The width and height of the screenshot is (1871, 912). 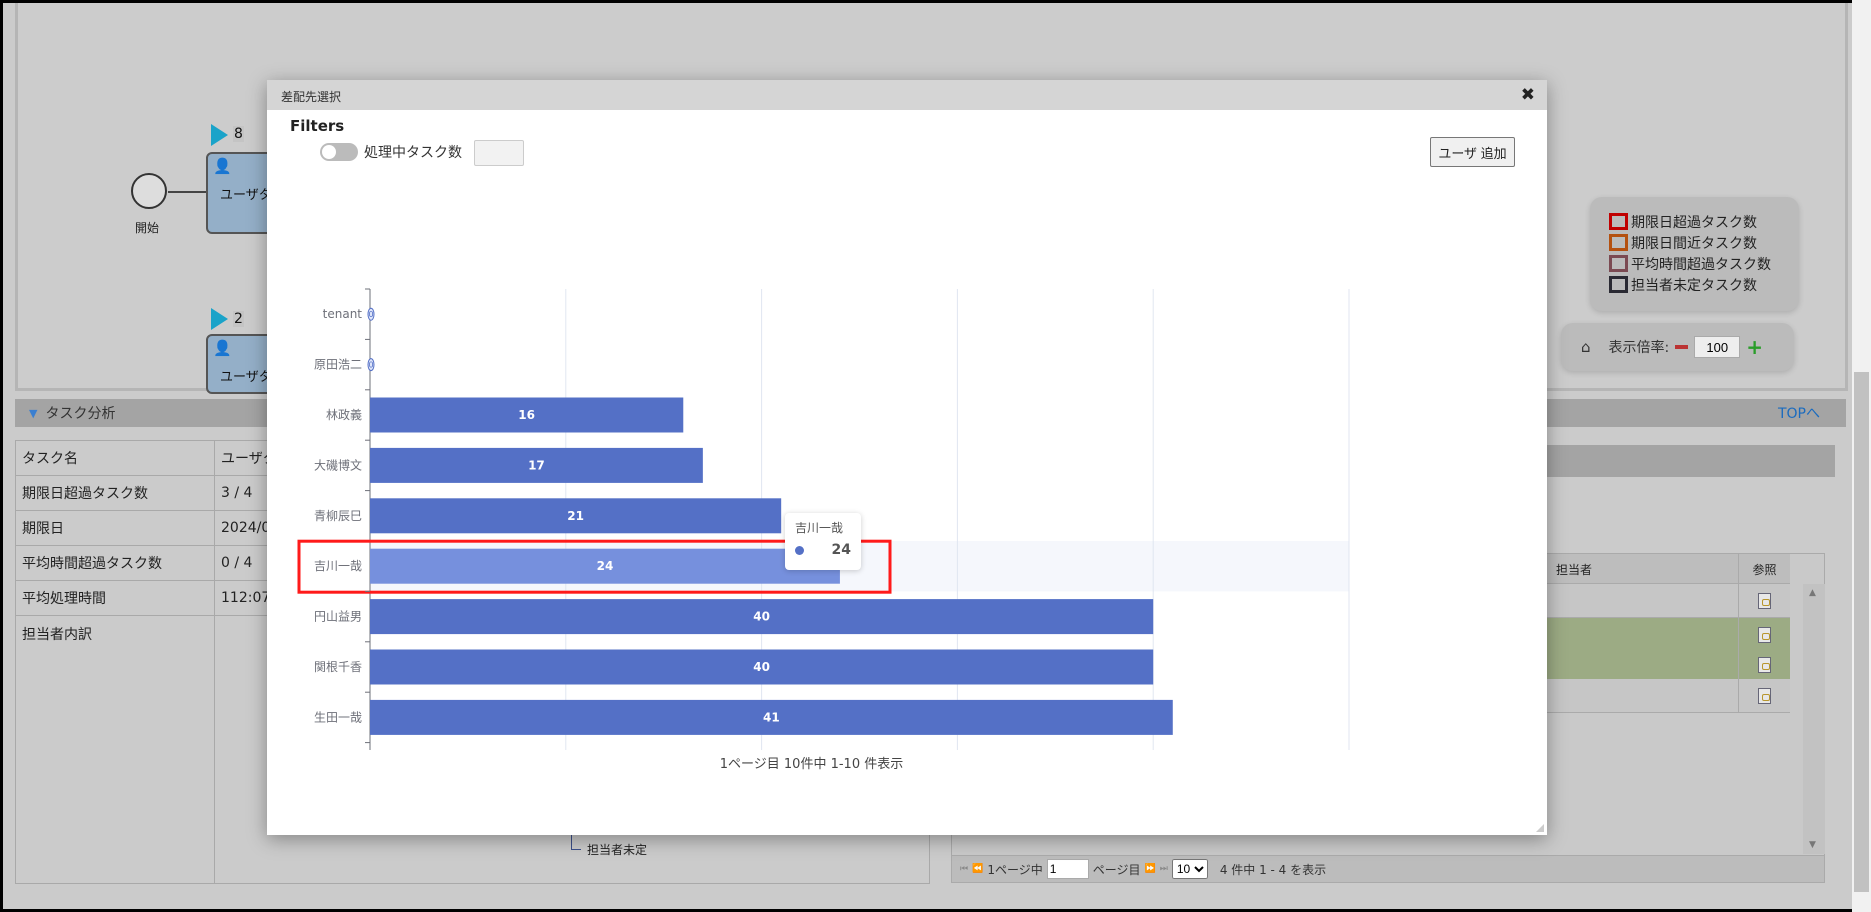 I want to click on tooltip-name: 吉川一哉, so click(x=819, y=528).